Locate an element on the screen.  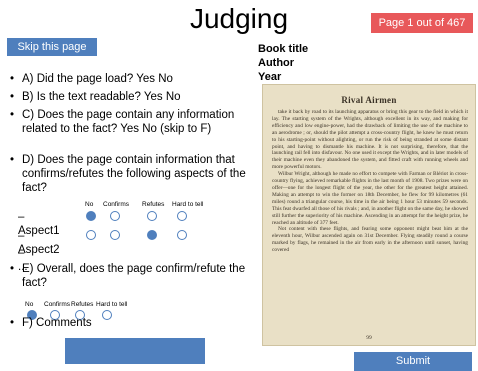
aspect-1-confirms-radio is located at coordinates (115, 216).